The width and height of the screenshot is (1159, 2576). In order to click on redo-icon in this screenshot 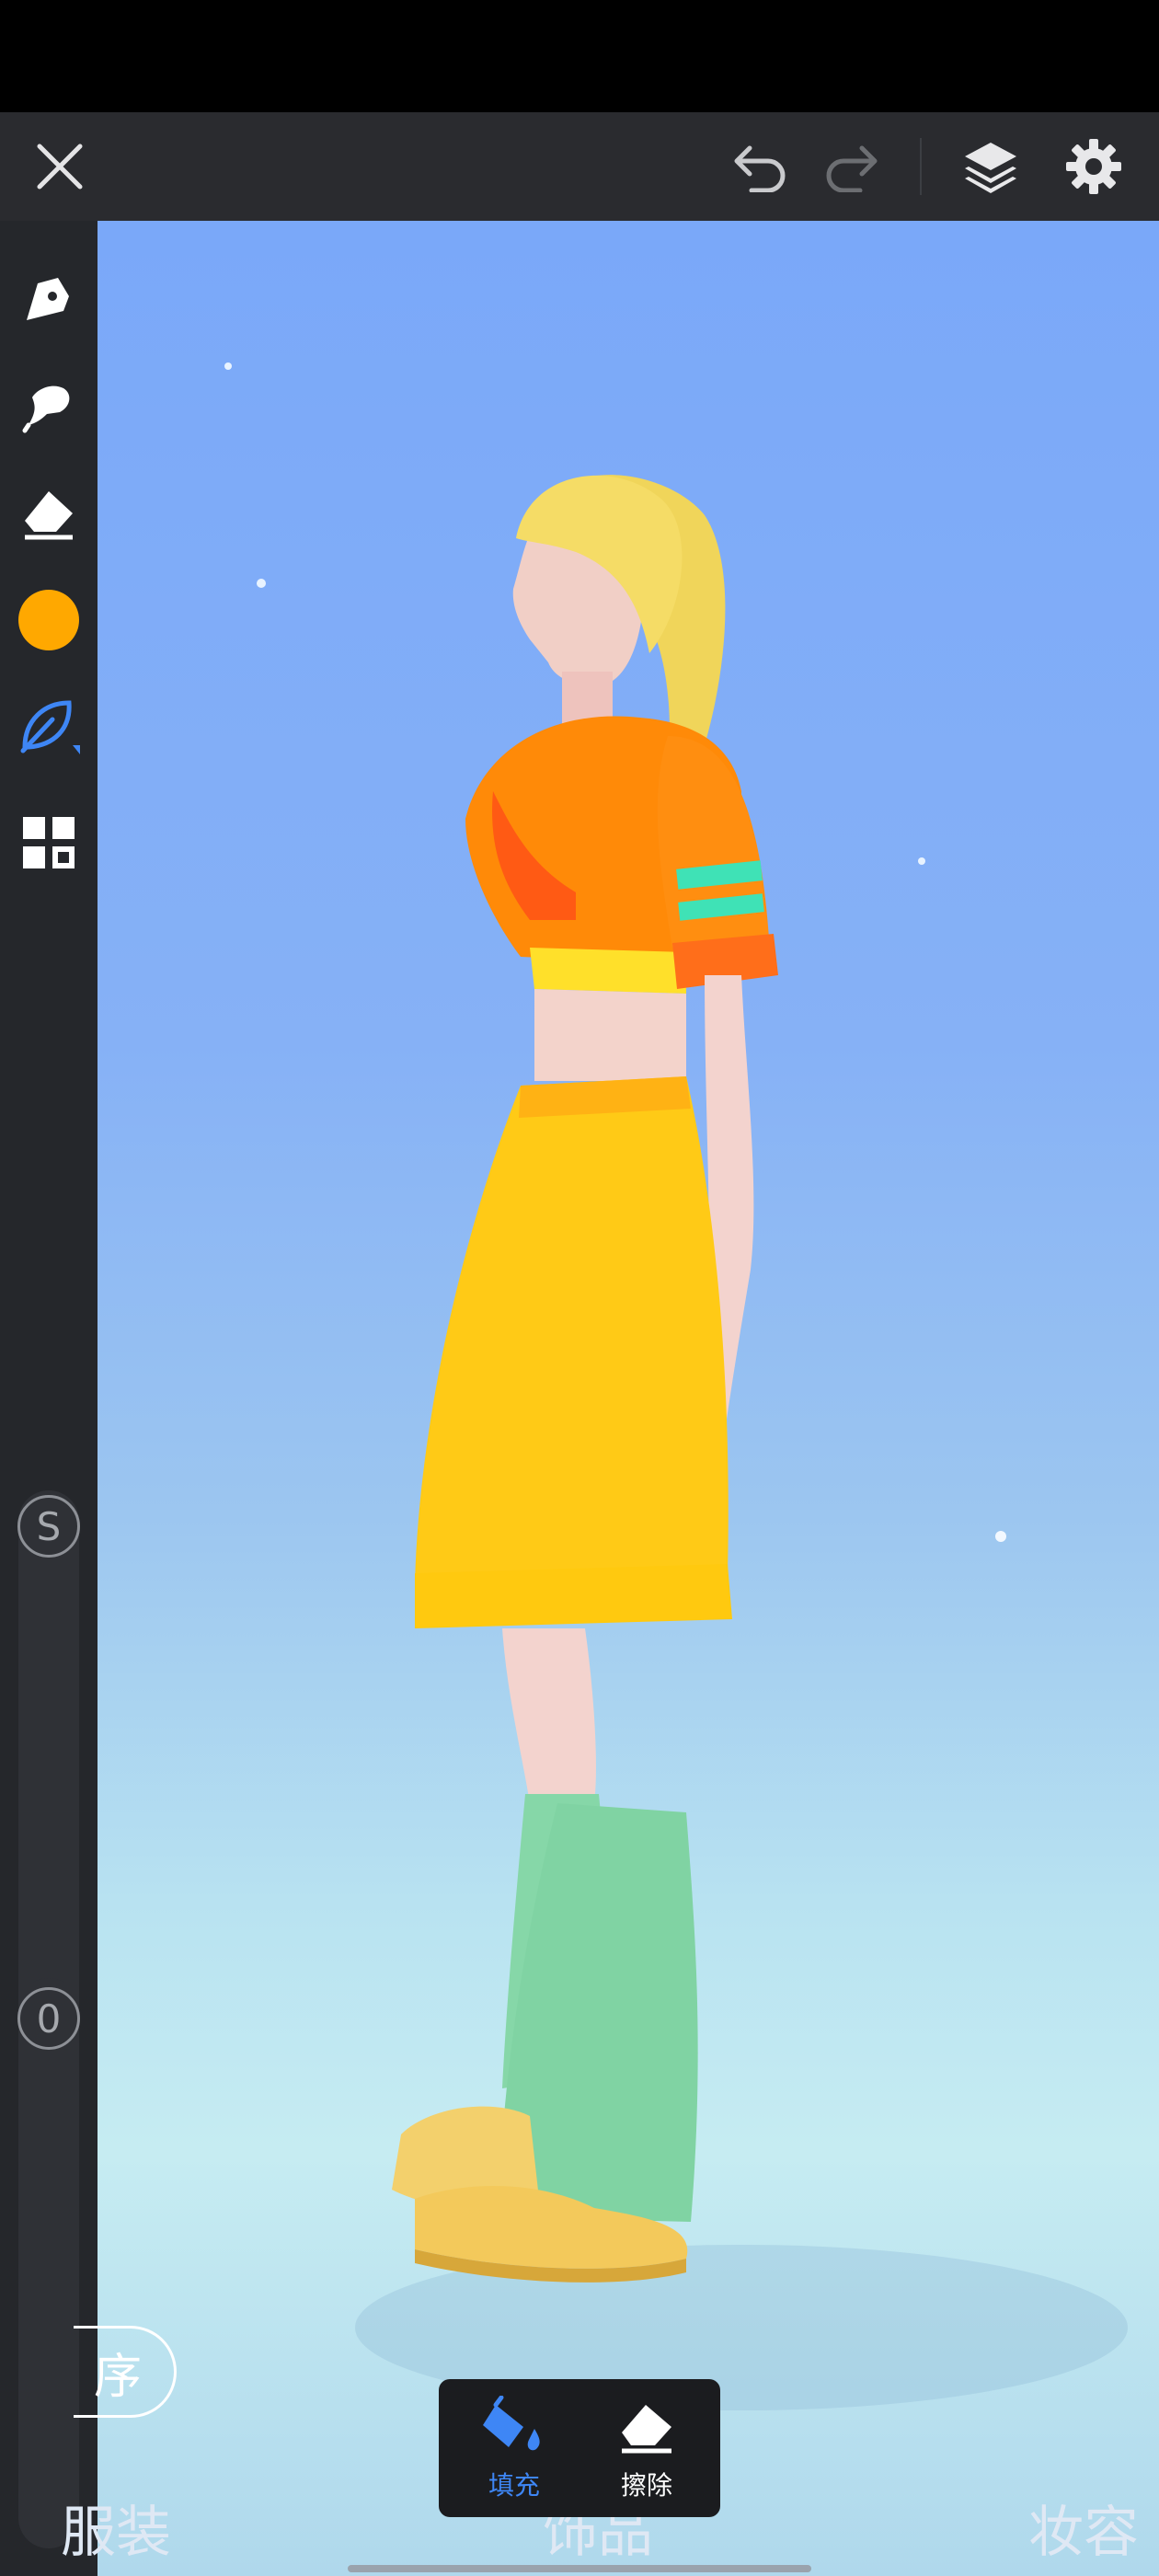, I will do `click(852, 168)`.